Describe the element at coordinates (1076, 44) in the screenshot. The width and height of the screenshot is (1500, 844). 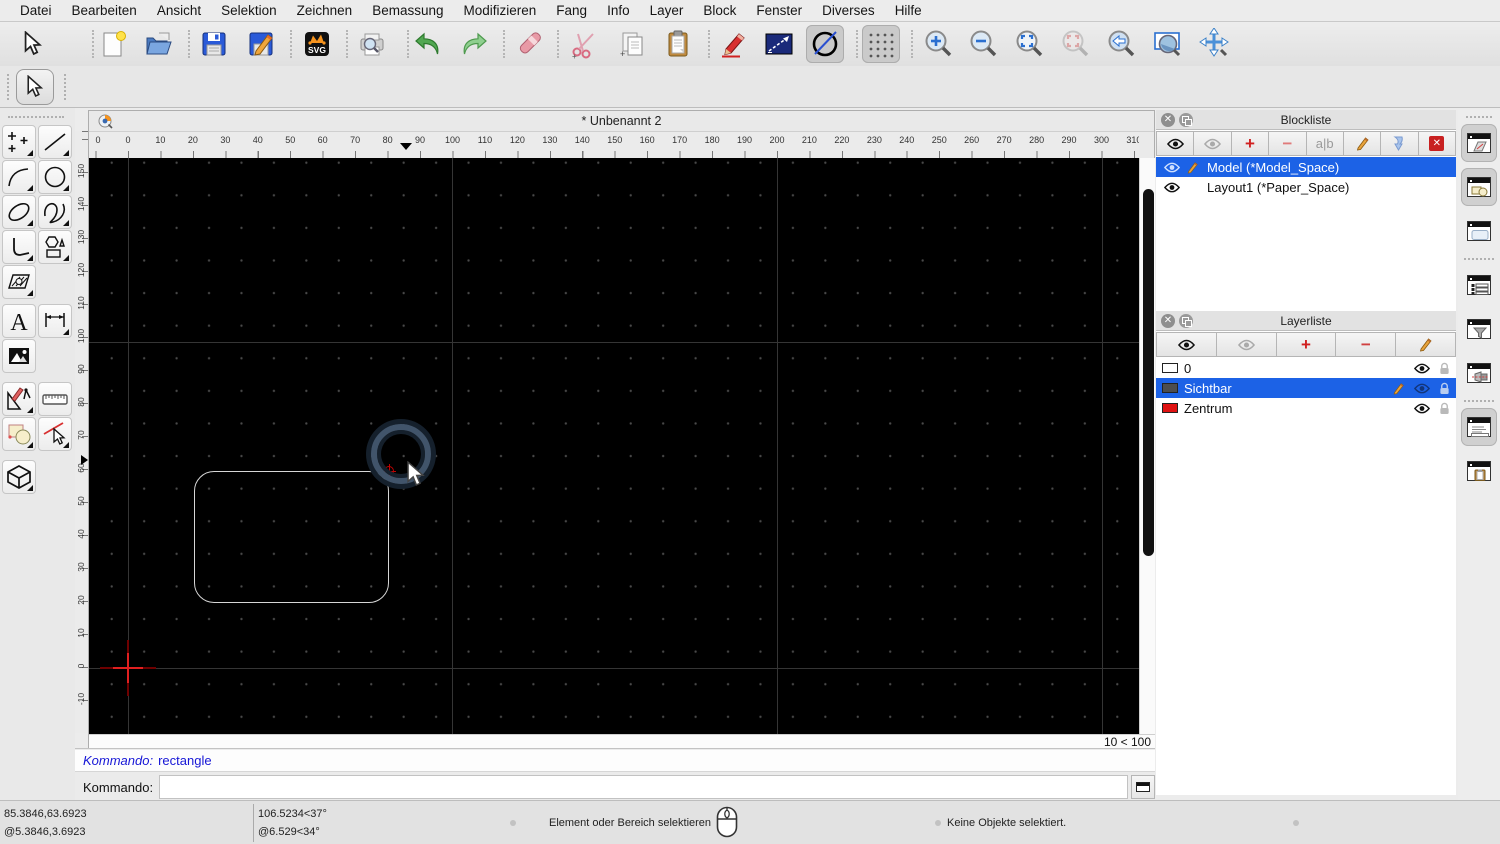
I see `zoom-selected-button` at that location.